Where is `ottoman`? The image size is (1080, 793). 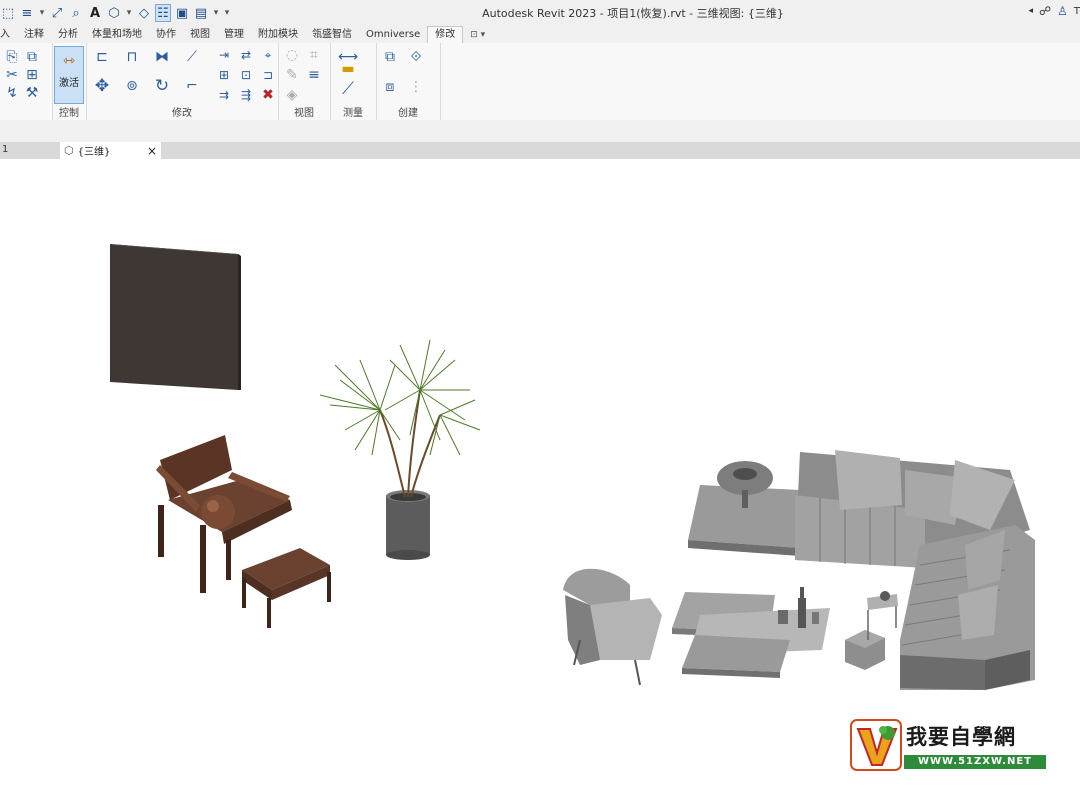 ottoman is located at coordinates (286, 588).